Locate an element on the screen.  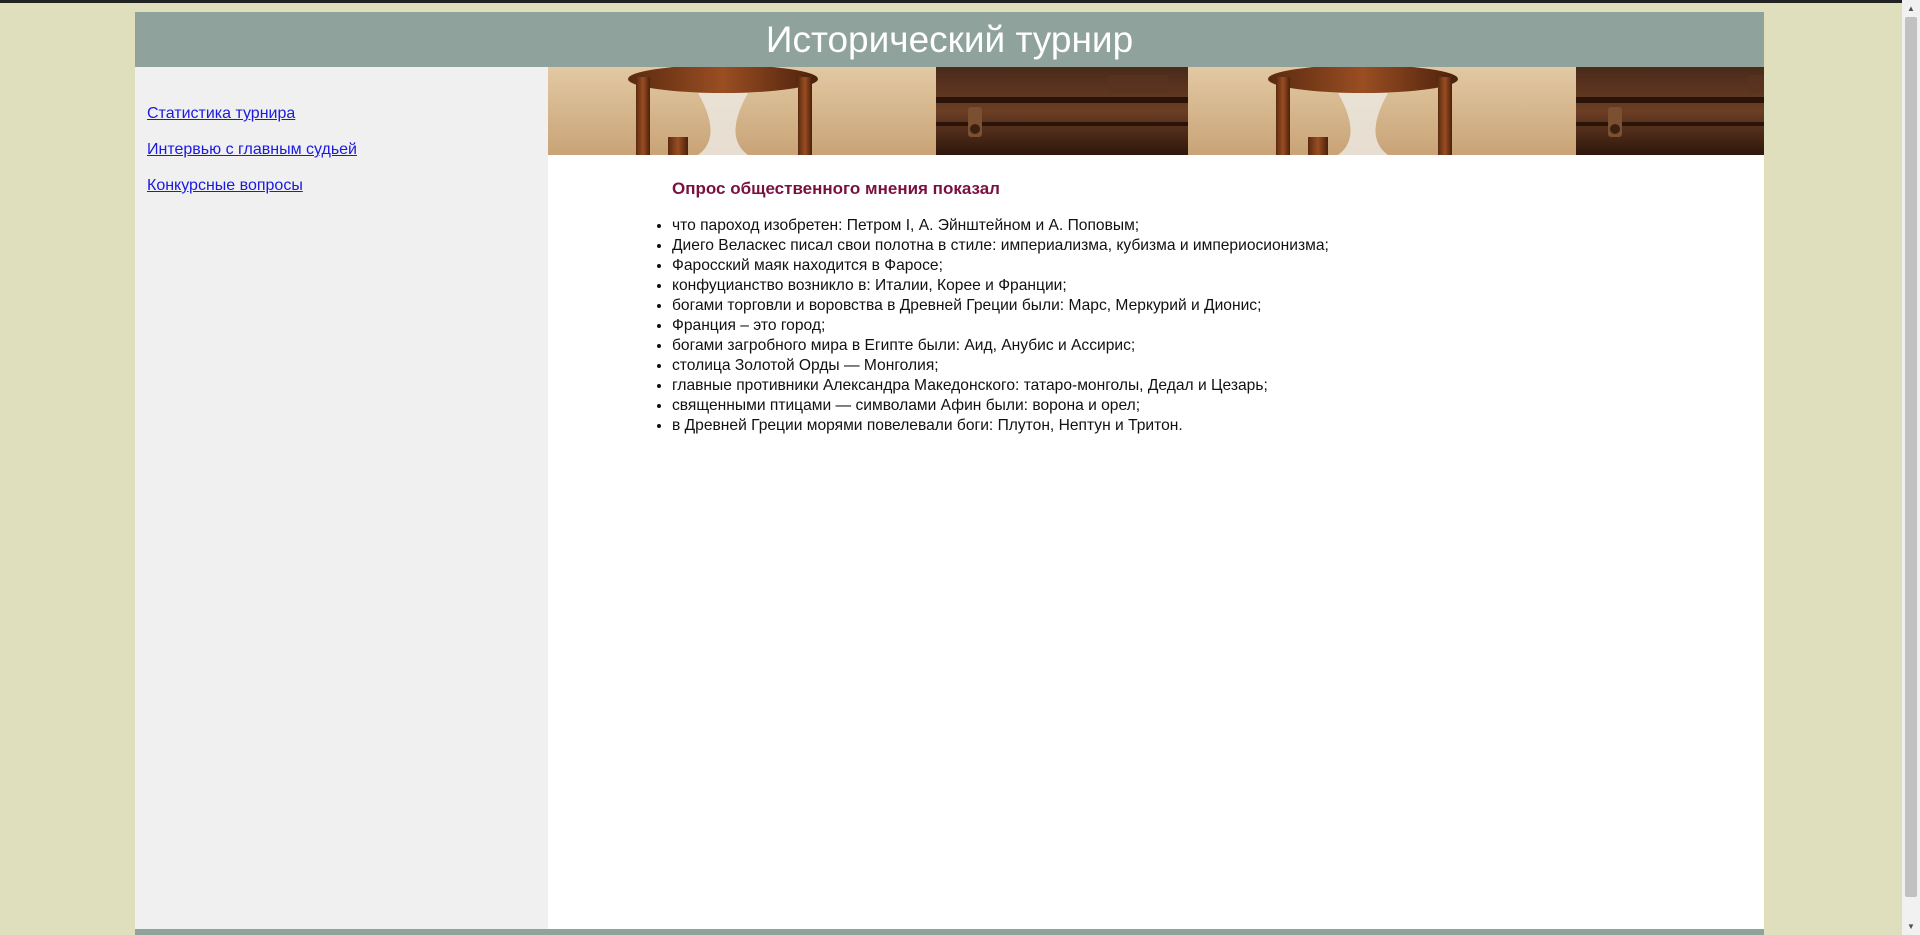
site-header: Исторический турнир is located at coordinates (949, 39).